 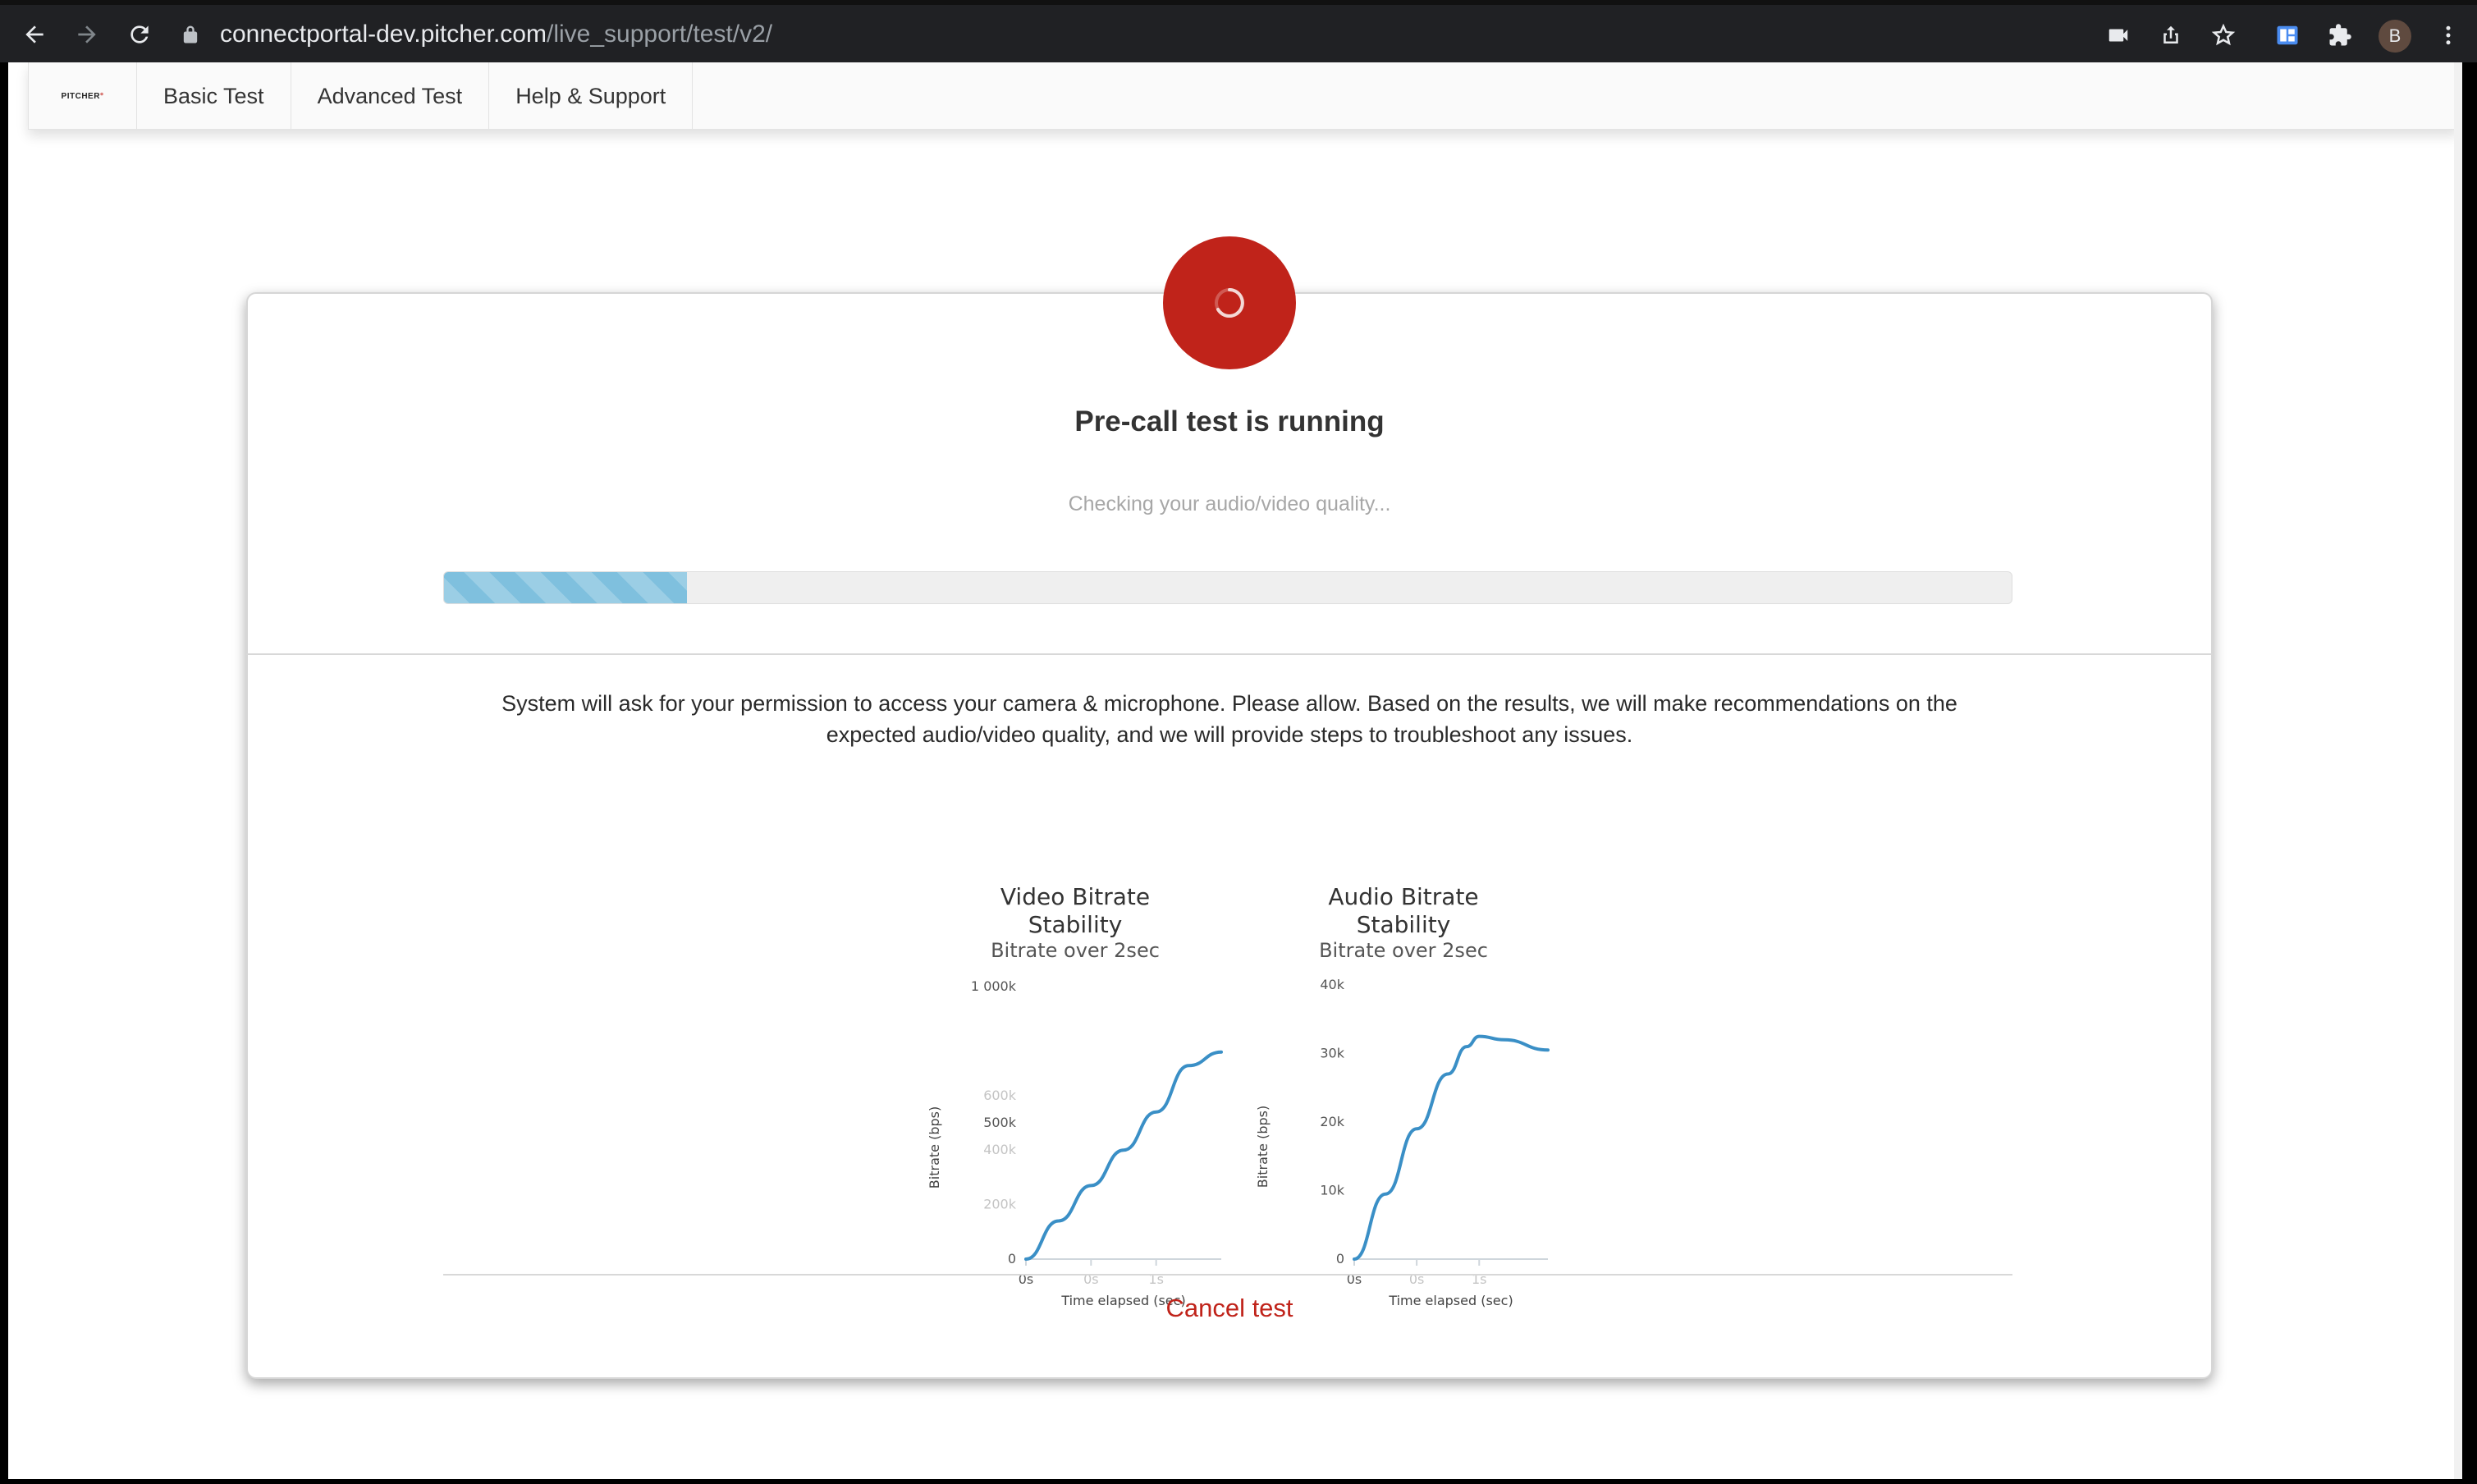 I want to click on bookmark-star-icon, so click(x=2223, y=35).